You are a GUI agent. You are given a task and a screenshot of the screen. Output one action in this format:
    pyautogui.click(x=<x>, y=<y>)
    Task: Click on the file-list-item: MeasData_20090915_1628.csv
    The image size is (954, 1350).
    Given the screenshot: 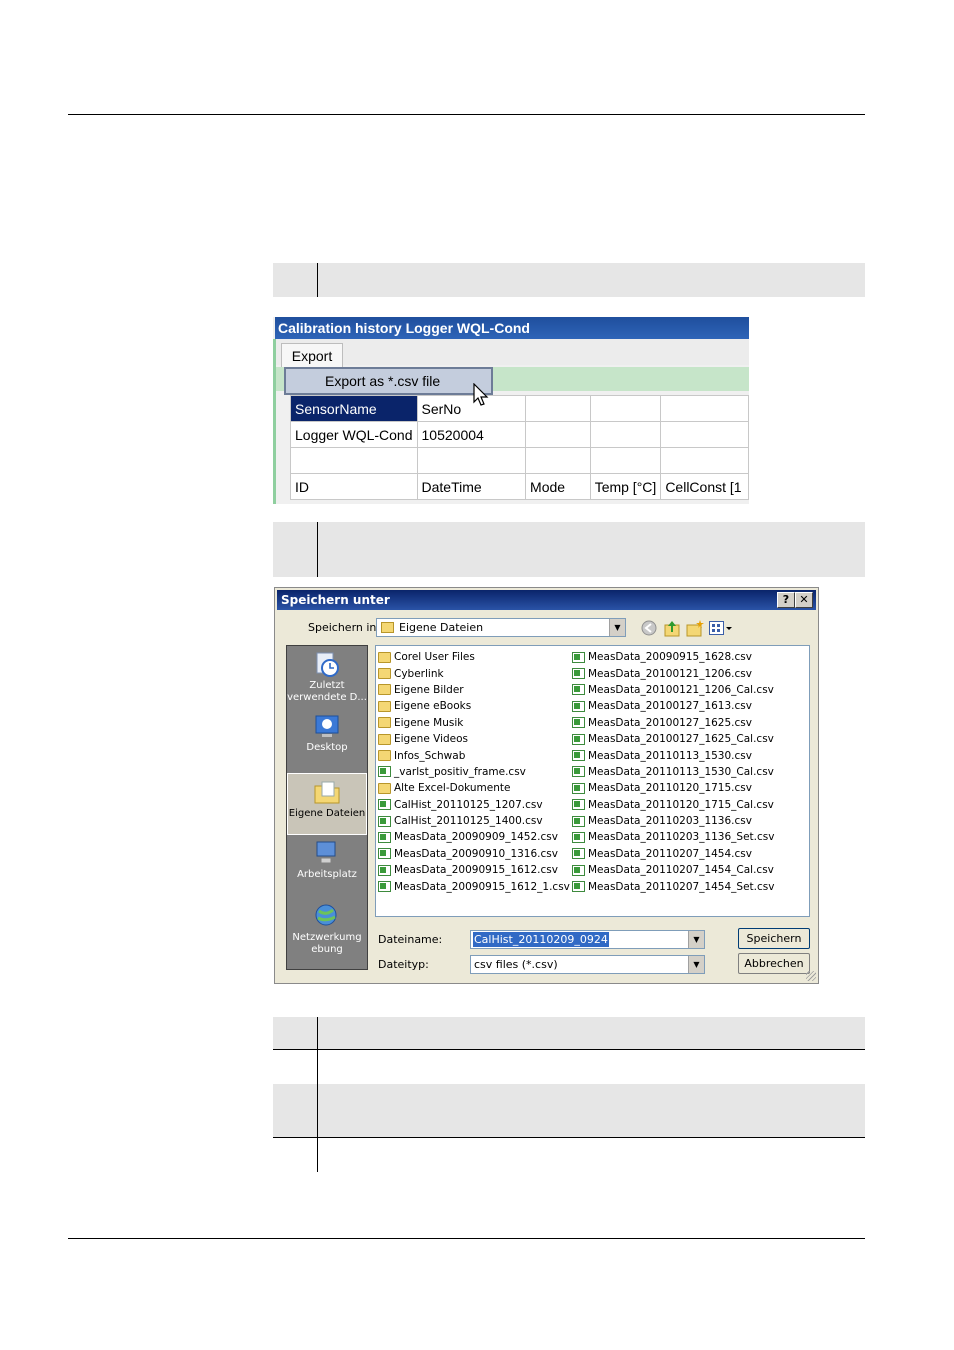 What is the action you would take?
    pyautogui.click(x=673, y=657)
    